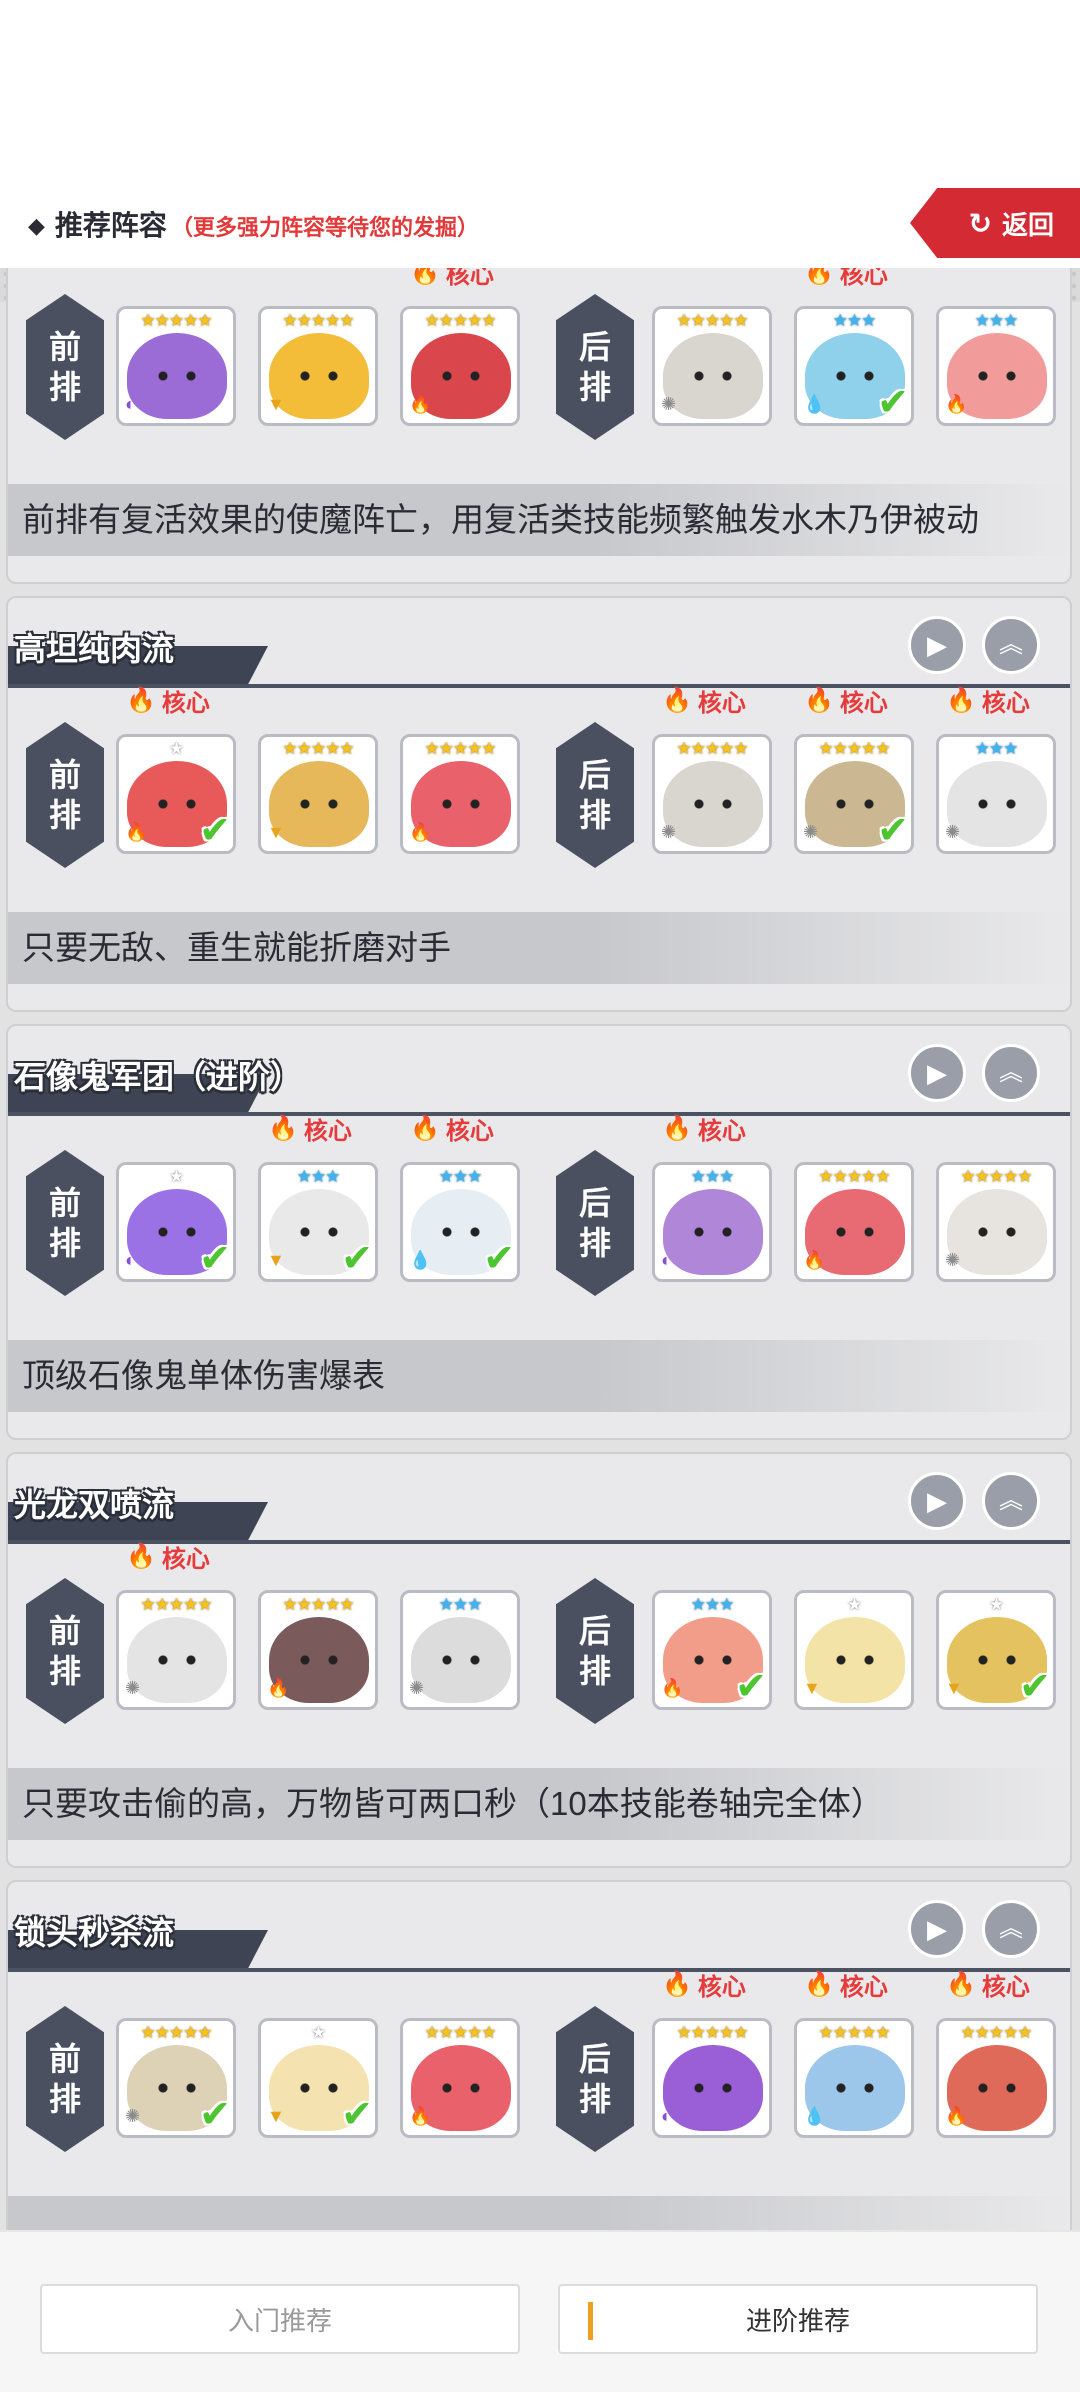 The width and height of the screenshot is (1080, 2392). I want to click on water-element-icon: 💧, so click(420, 1260).